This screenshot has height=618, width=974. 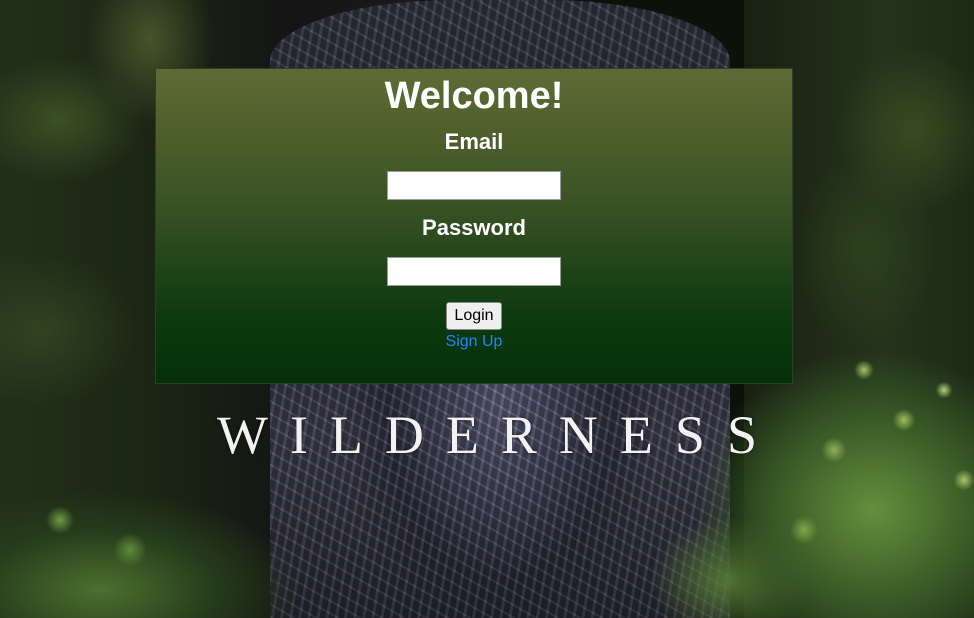 I want to click on password-label: Password, so click(x=474, y=227).